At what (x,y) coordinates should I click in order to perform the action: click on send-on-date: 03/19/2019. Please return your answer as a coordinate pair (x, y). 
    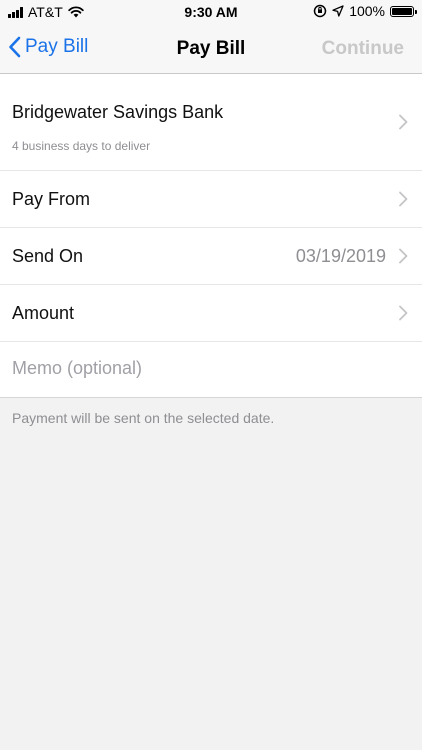
    Looking at the image, I should click on (340, 256).